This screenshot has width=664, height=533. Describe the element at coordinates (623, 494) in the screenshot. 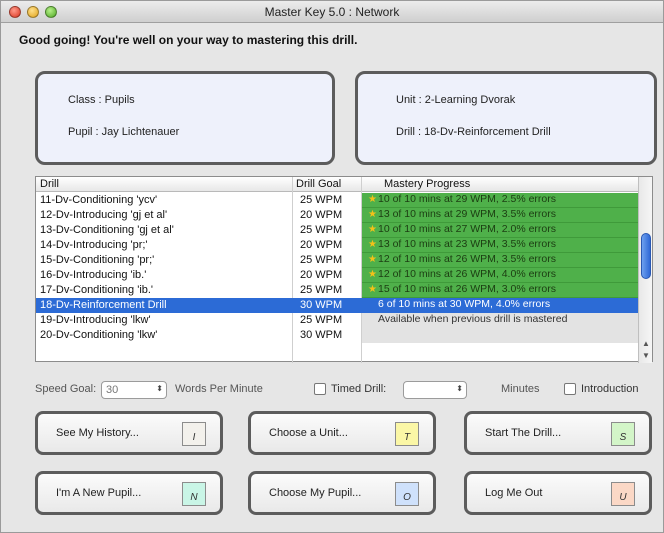

I see `shortcut-key-badge: U` at that location.